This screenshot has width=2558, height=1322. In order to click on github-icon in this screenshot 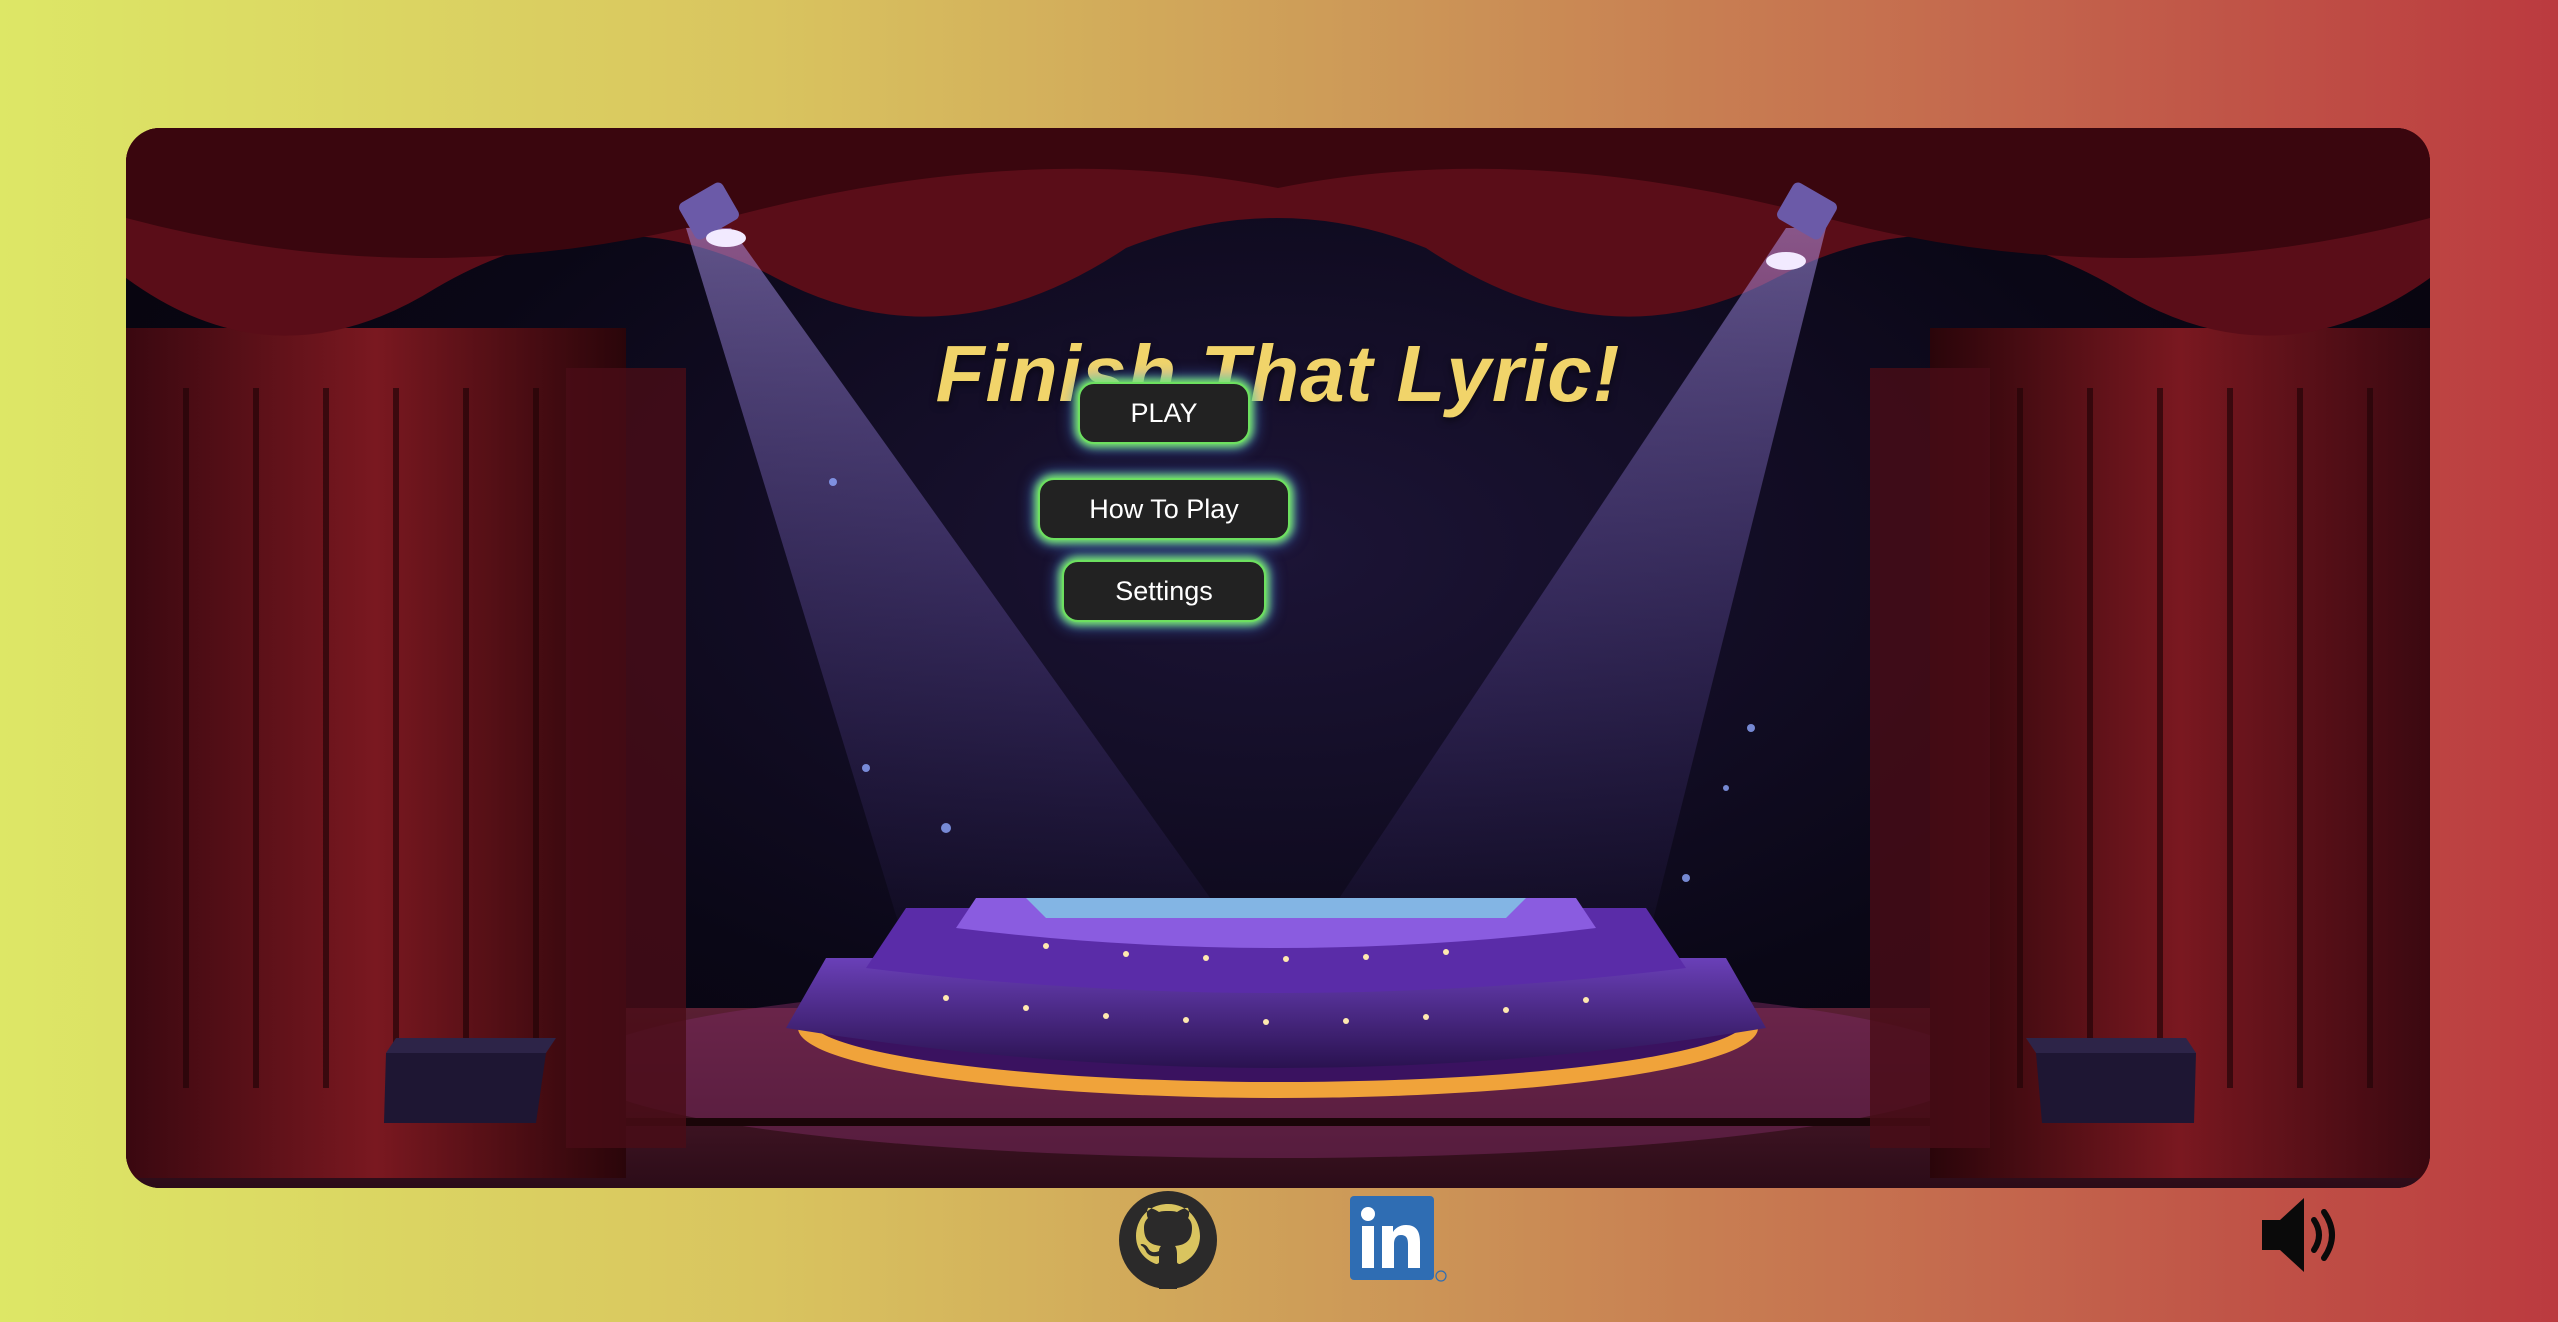, I will do `click(1168, 1240)`.